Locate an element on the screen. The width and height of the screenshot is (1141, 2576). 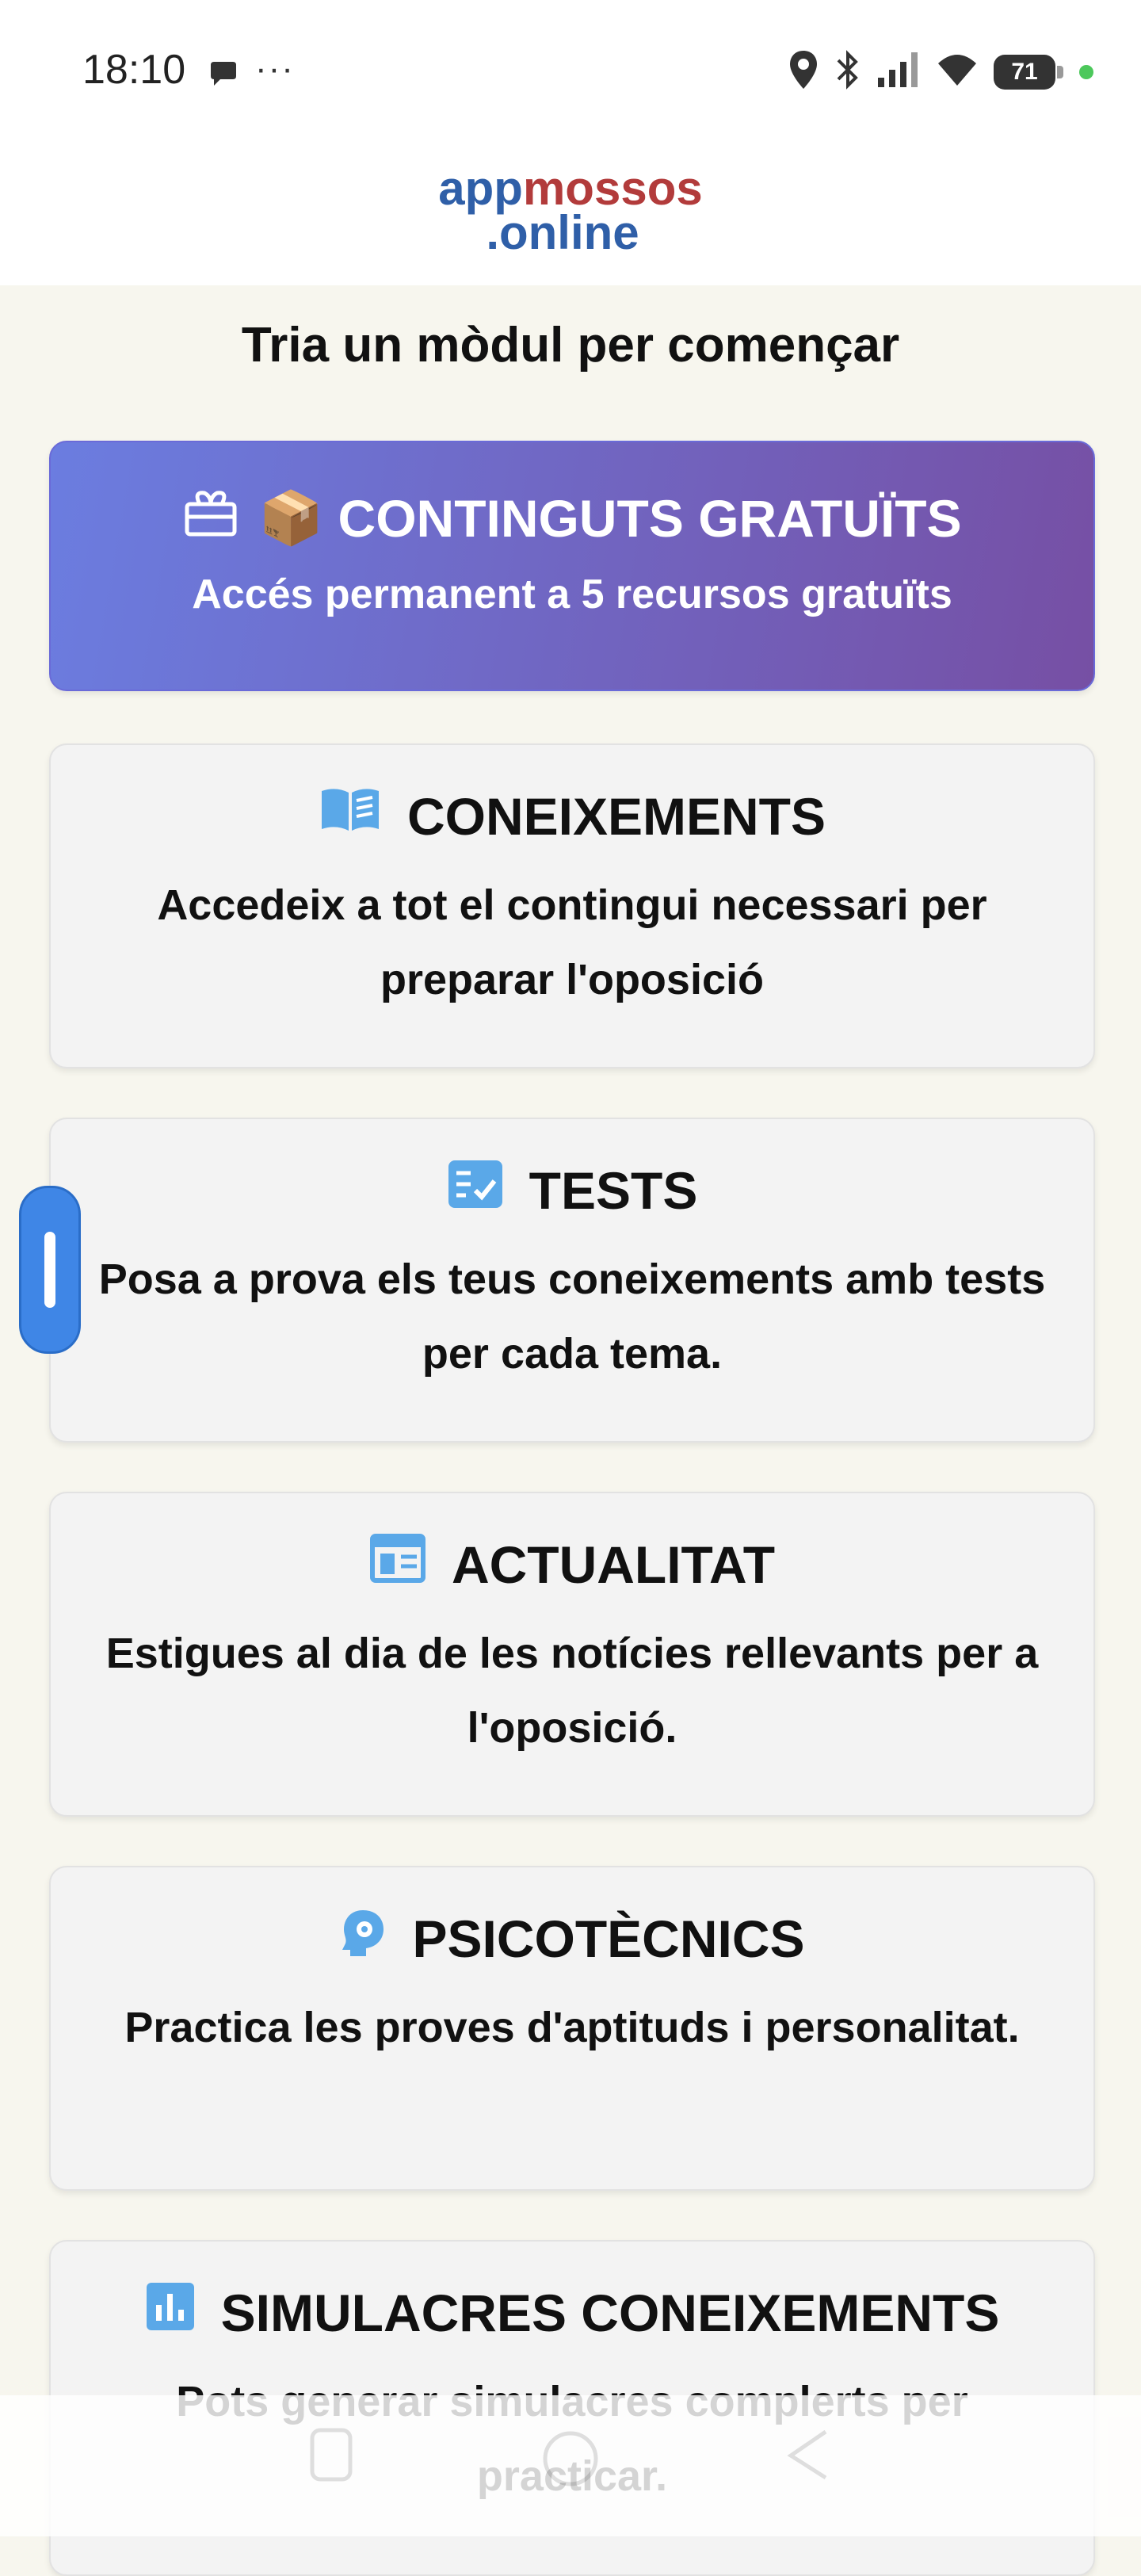
privacy-indicator is located at coordinates (1086, 71).